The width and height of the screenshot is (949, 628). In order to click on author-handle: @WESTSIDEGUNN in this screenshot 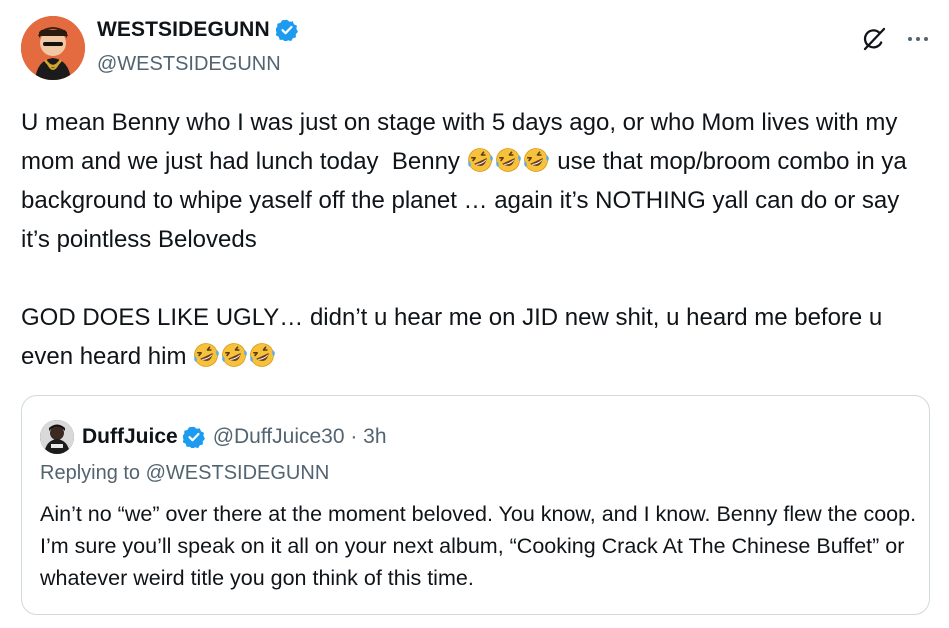, I will do `click(189, 64)`.